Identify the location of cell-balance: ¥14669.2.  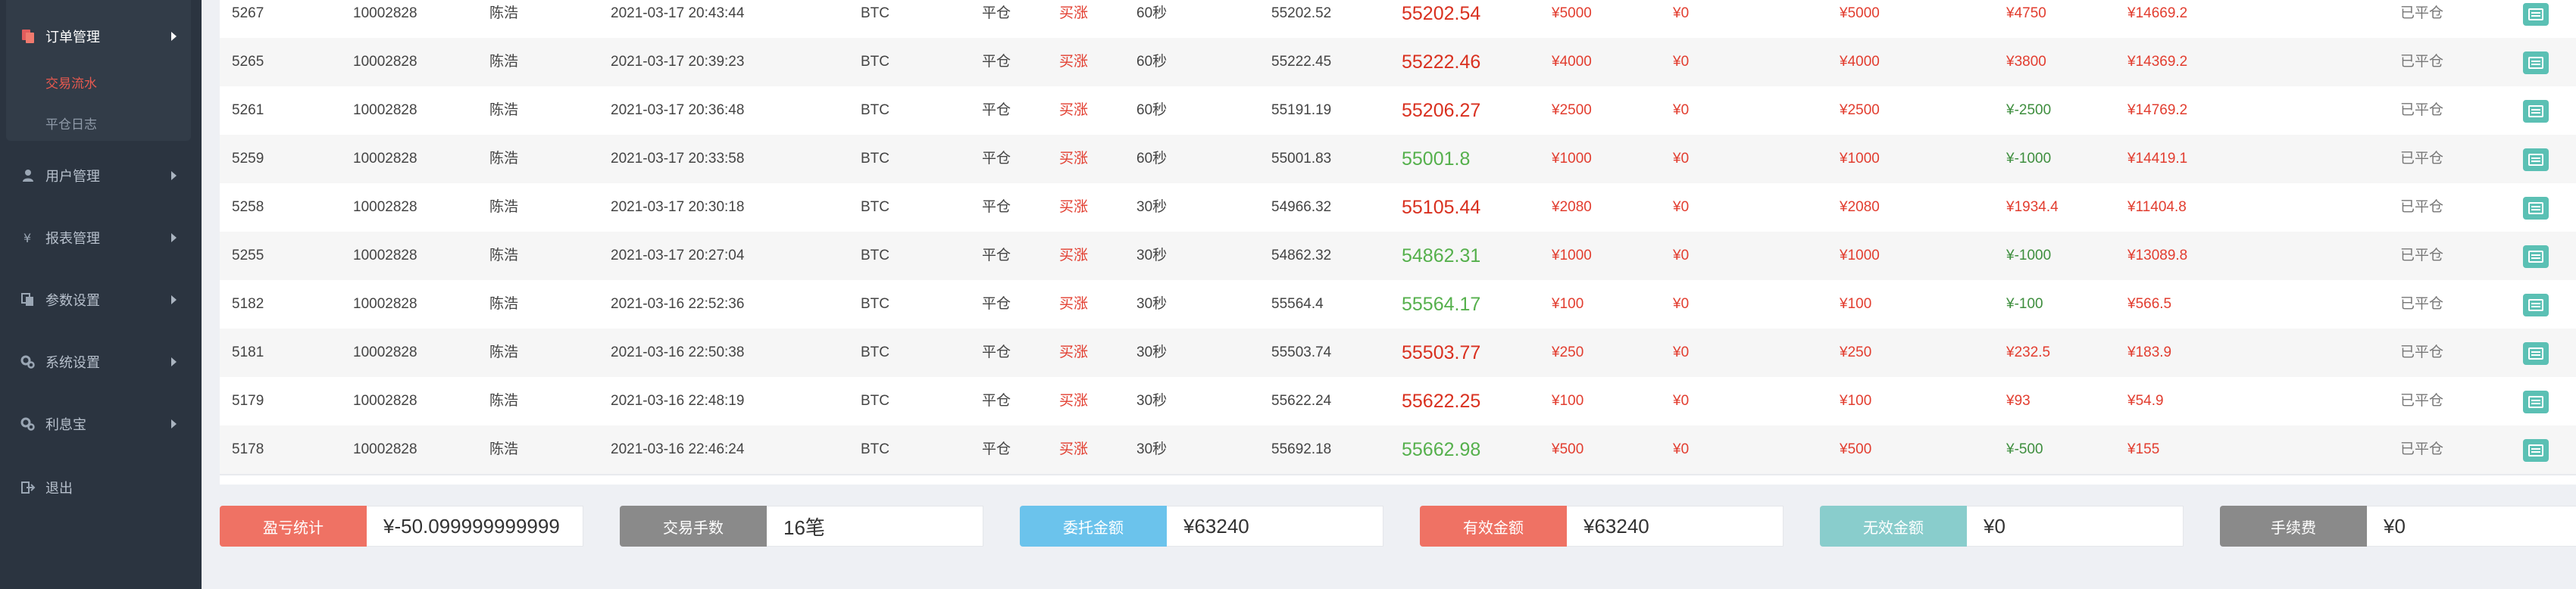
(2157, 13).